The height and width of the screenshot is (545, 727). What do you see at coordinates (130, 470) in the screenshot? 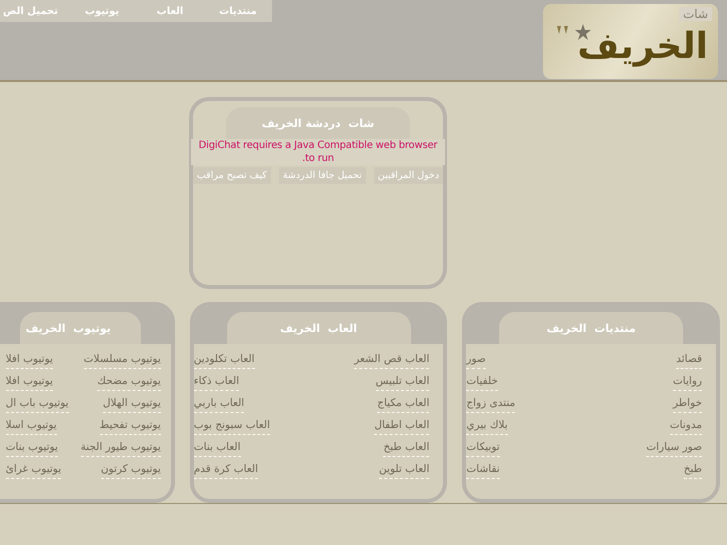
I see `section-link: يوتيوب كرتون` at bounding box center [130, 470].